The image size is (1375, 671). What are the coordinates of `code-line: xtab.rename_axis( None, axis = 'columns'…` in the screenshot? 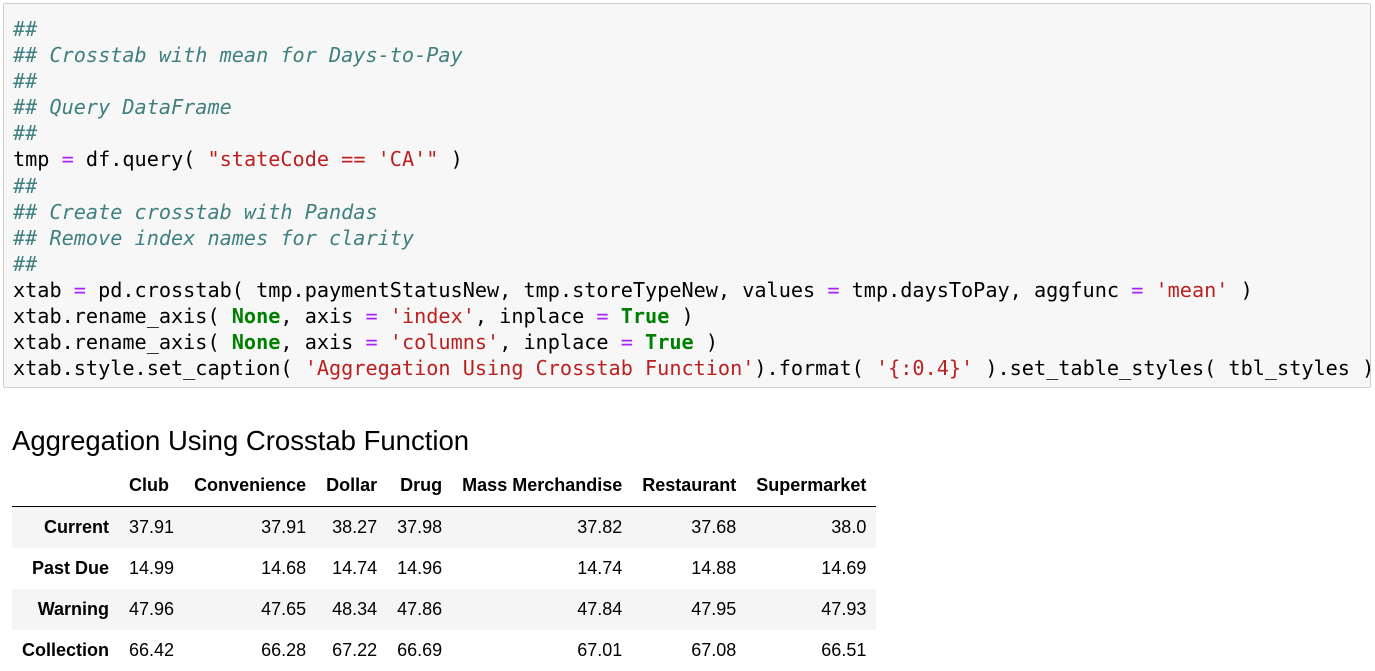 It's located at (693, 342).